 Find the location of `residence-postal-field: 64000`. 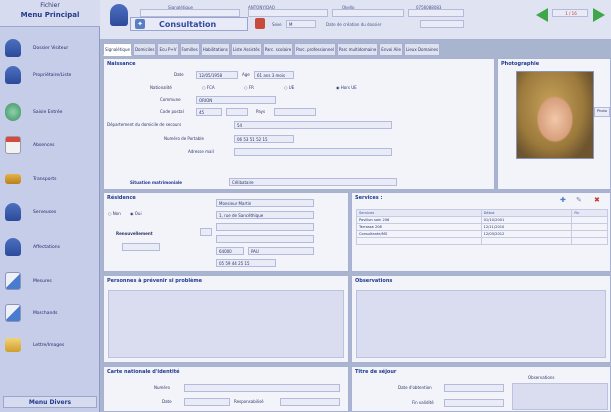

residence-postal-field: 64000 is located at coordinates (230, 251).